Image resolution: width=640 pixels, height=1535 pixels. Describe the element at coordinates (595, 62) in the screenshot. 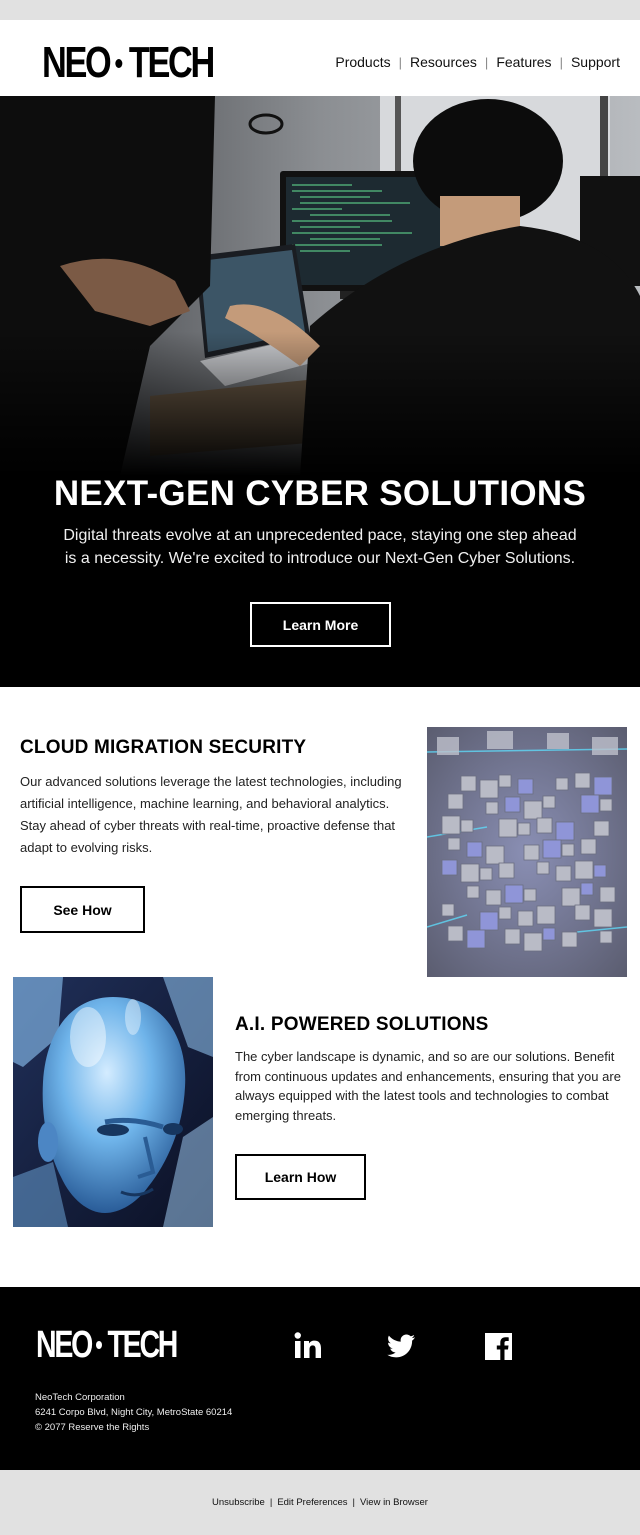

I see `nav-support: Support` at that location.